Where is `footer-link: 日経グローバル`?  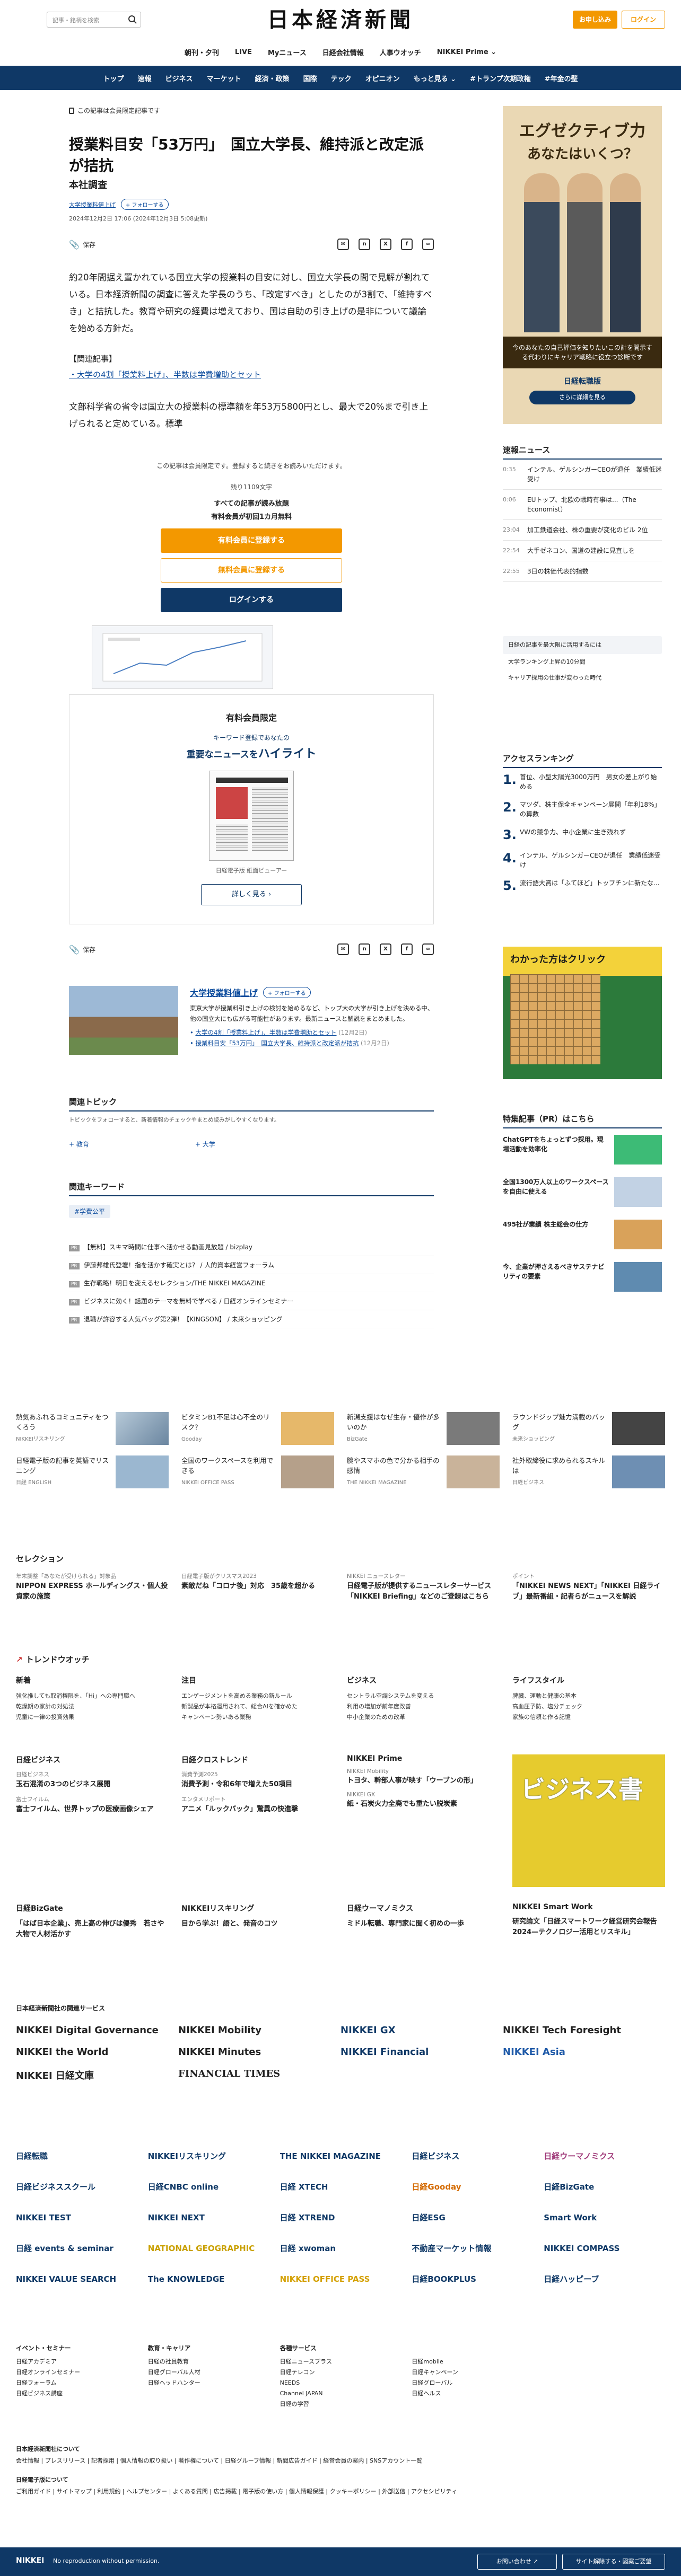 footer-link: 日経グローバル is located at coordinates (472, 2383).